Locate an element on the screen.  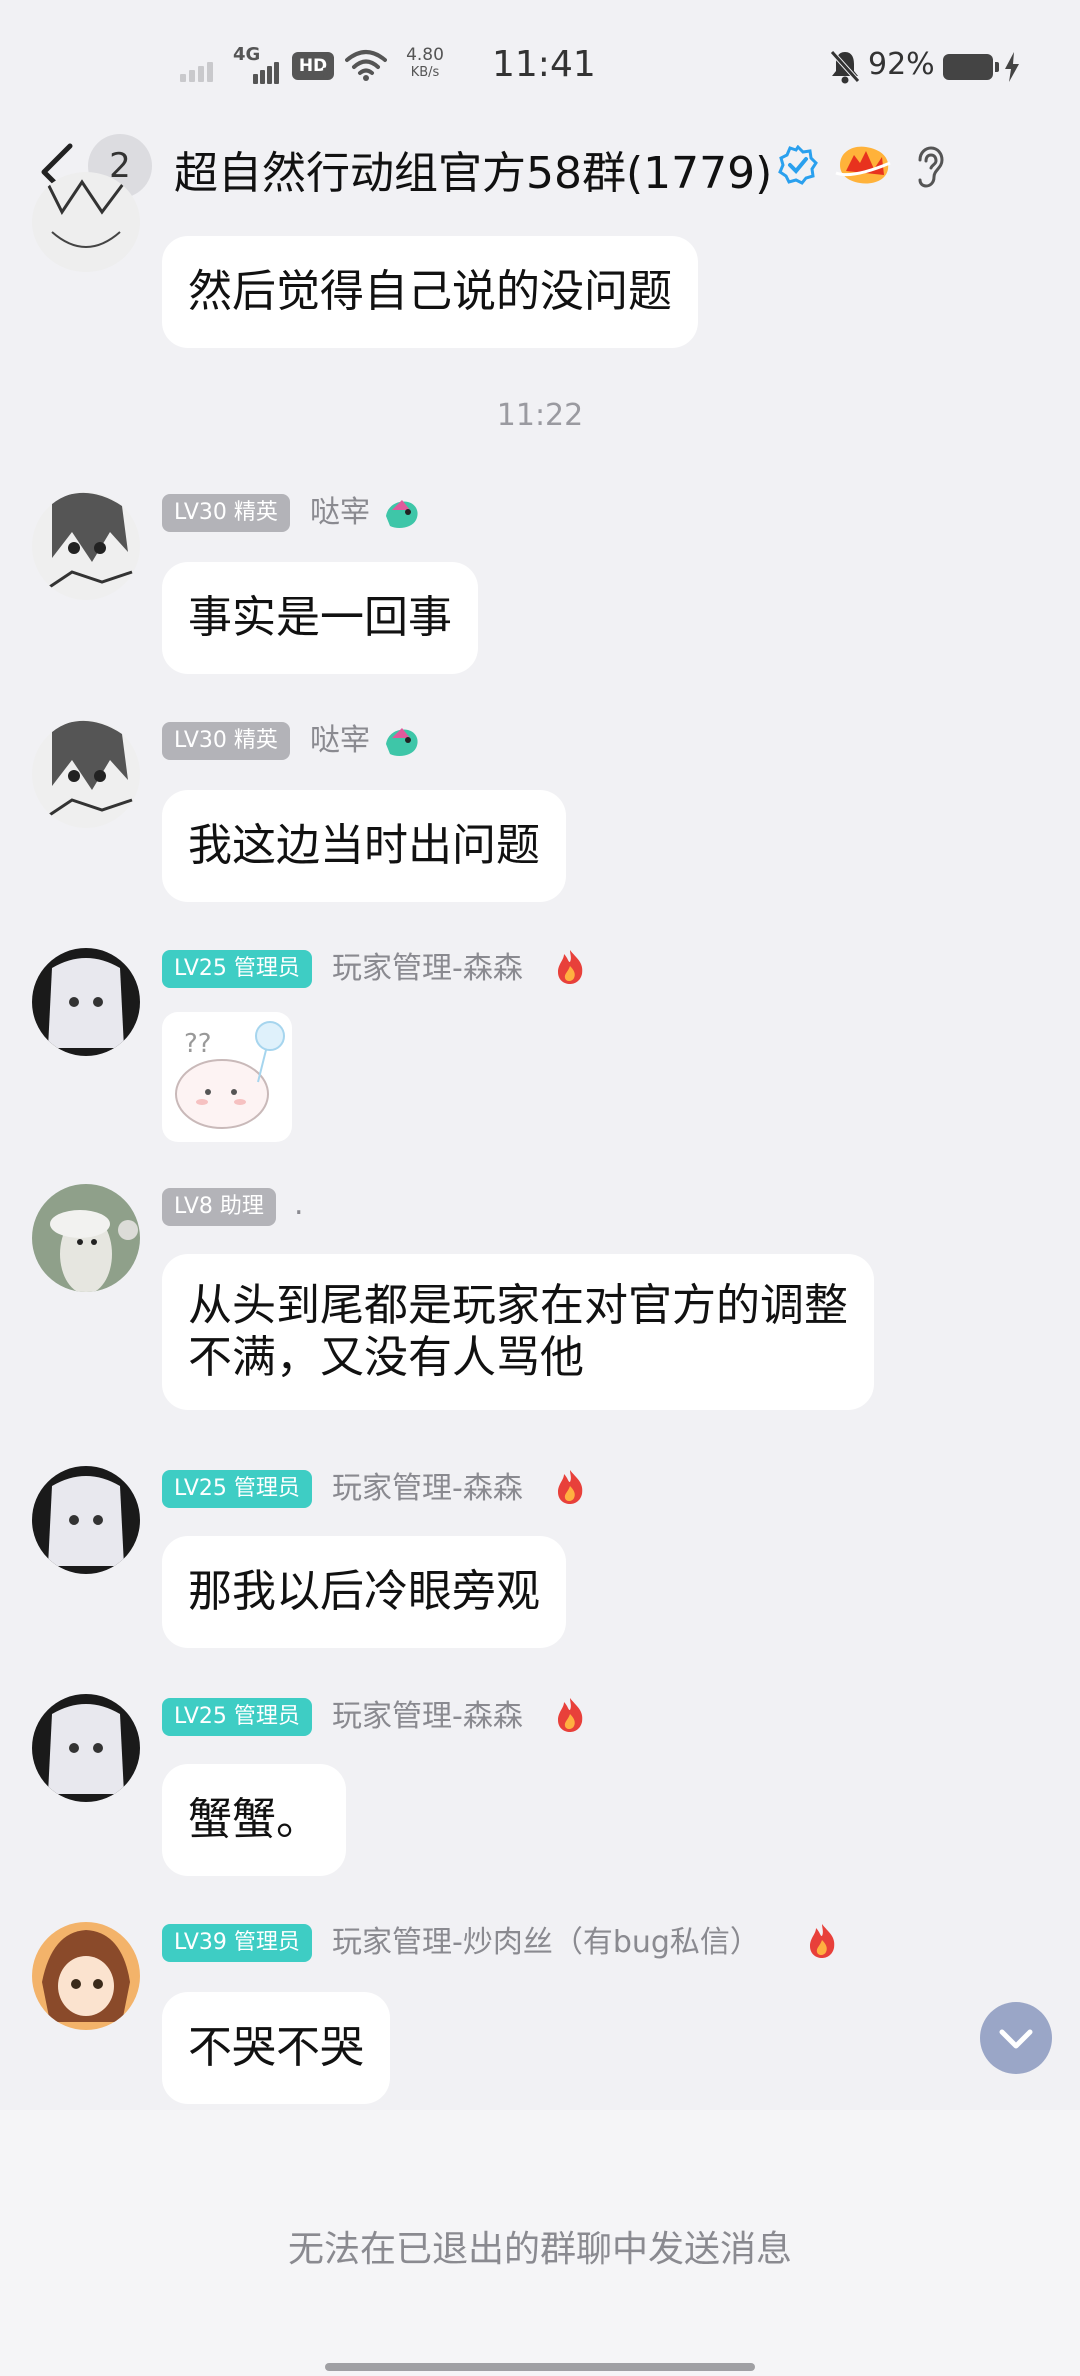
sender-name: 玩家管理-炒肉丝（有bug私信） is located at coordinates (546, 1943).